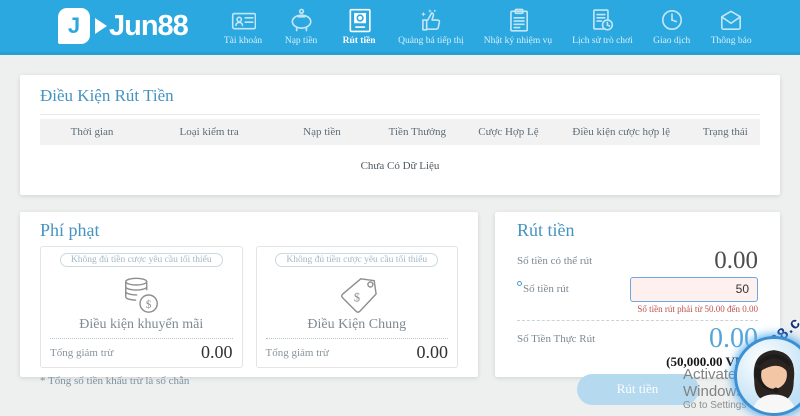 This screenshot has height=416, width=800. Describe the element at coordinates (301, 41) in the screenshot. I see `nav-label: Nạp tiền` at that location.